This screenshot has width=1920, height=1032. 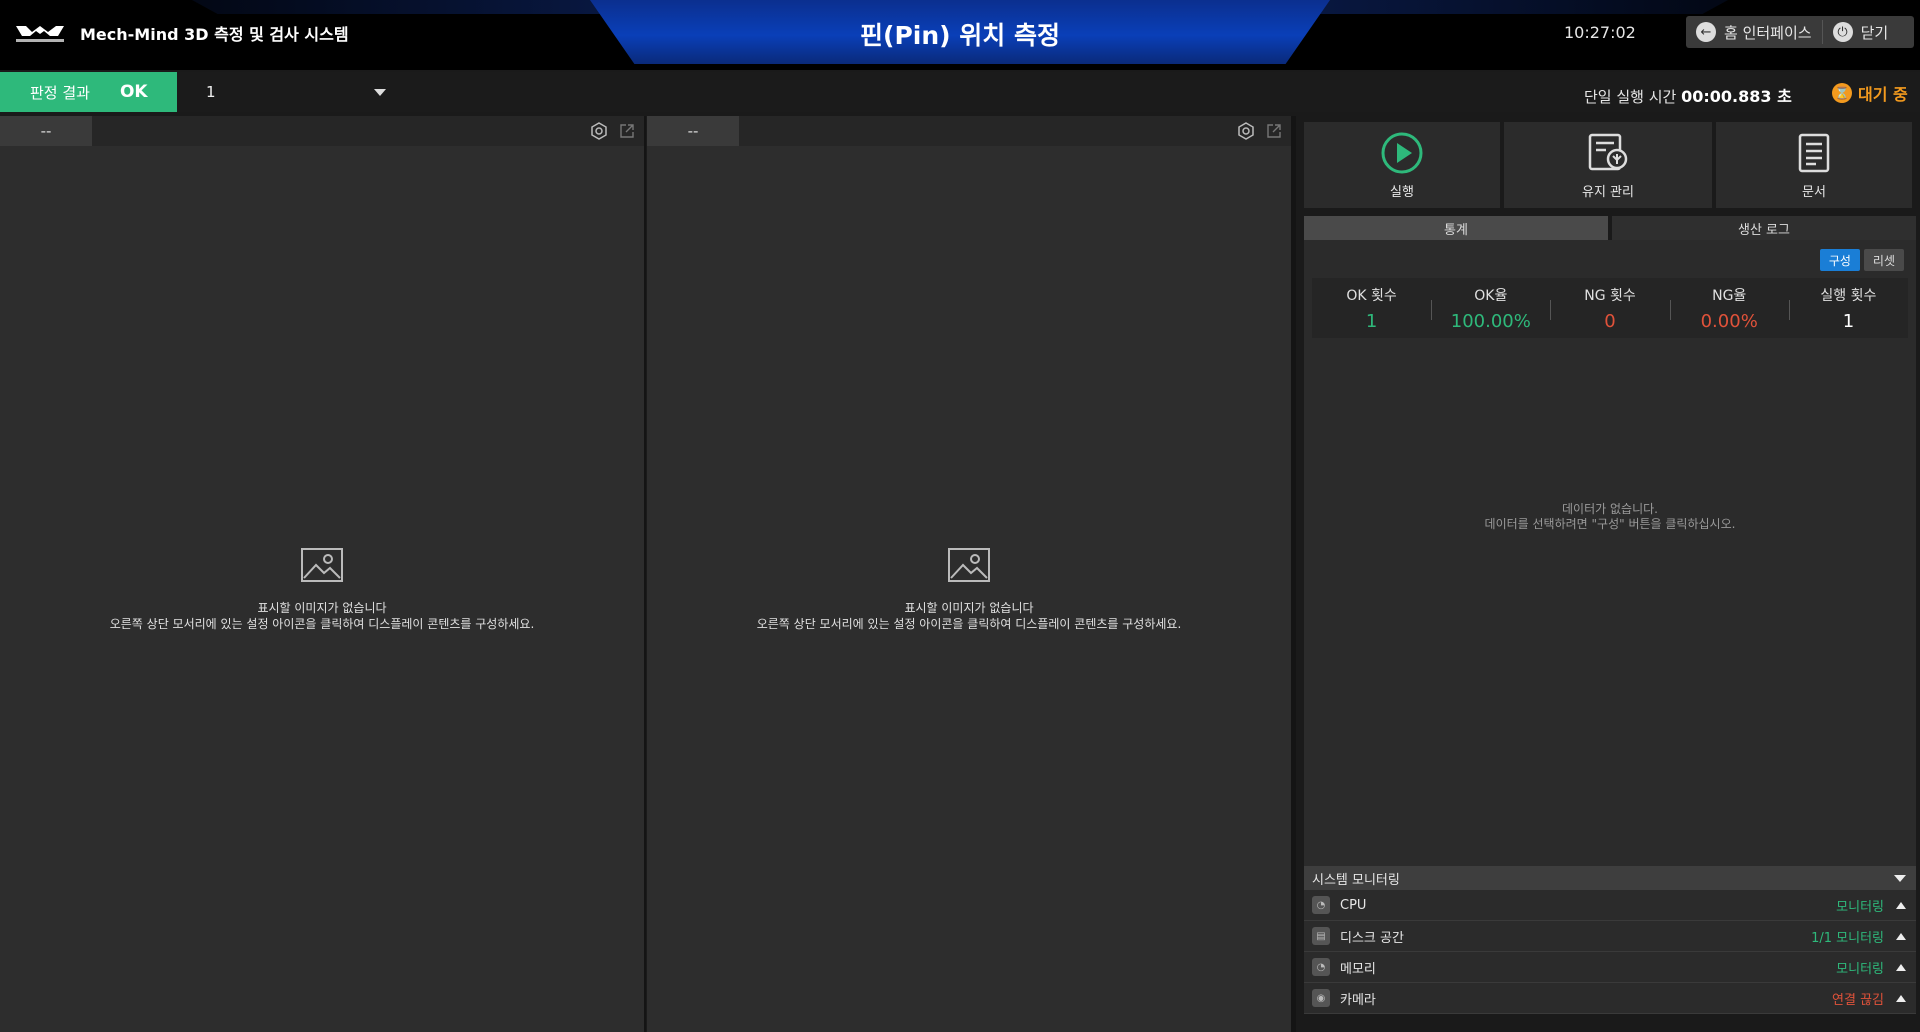 What do you see at coordinates (1353, 905) in the screenshot?
I see `monitor-name: CPU` at bounding box center [1353, 905].